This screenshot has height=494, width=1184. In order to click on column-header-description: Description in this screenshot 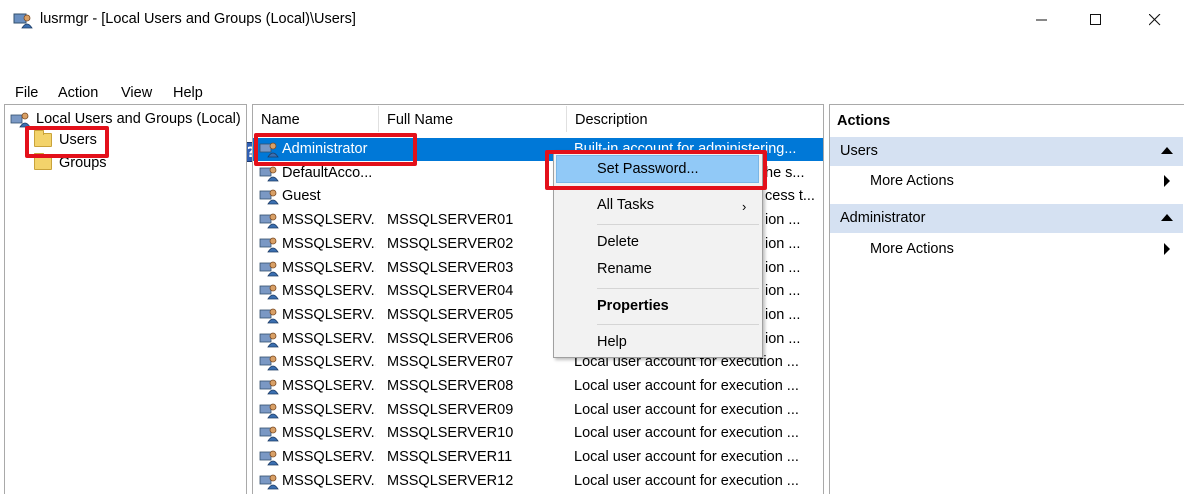, I will do `click(692, 120)`.